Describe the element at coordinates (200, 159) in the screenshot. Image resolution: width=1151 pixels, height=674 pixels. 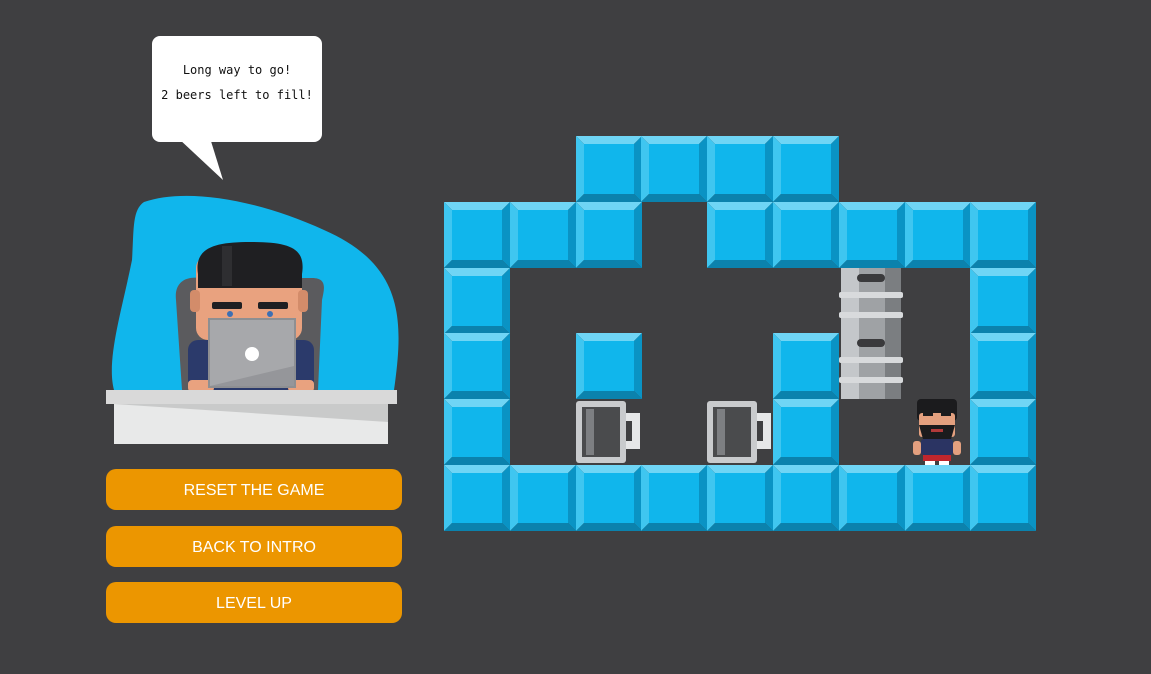
I see `speech-bubble-tail` at that location.